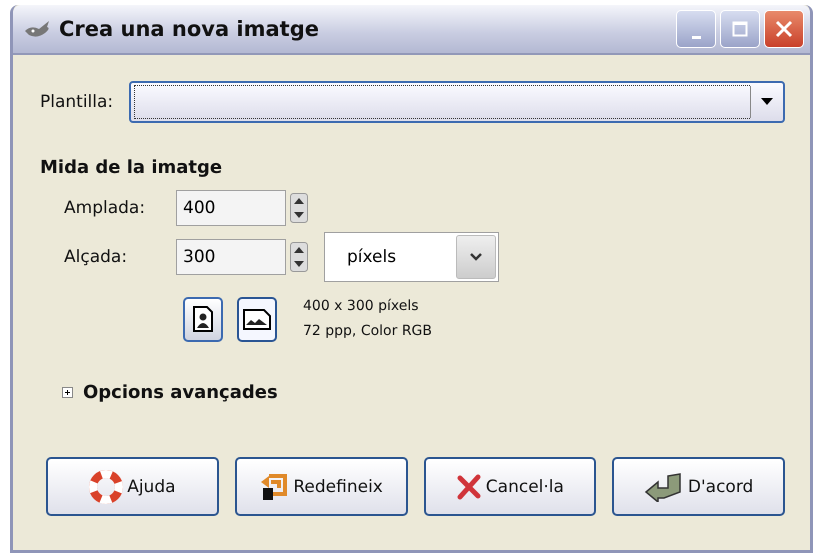 The image size is (813, 558). Describe the element at coordinates (189, 29) in the screenshot. I see `window-title: Crea una nova imatge` at that location.